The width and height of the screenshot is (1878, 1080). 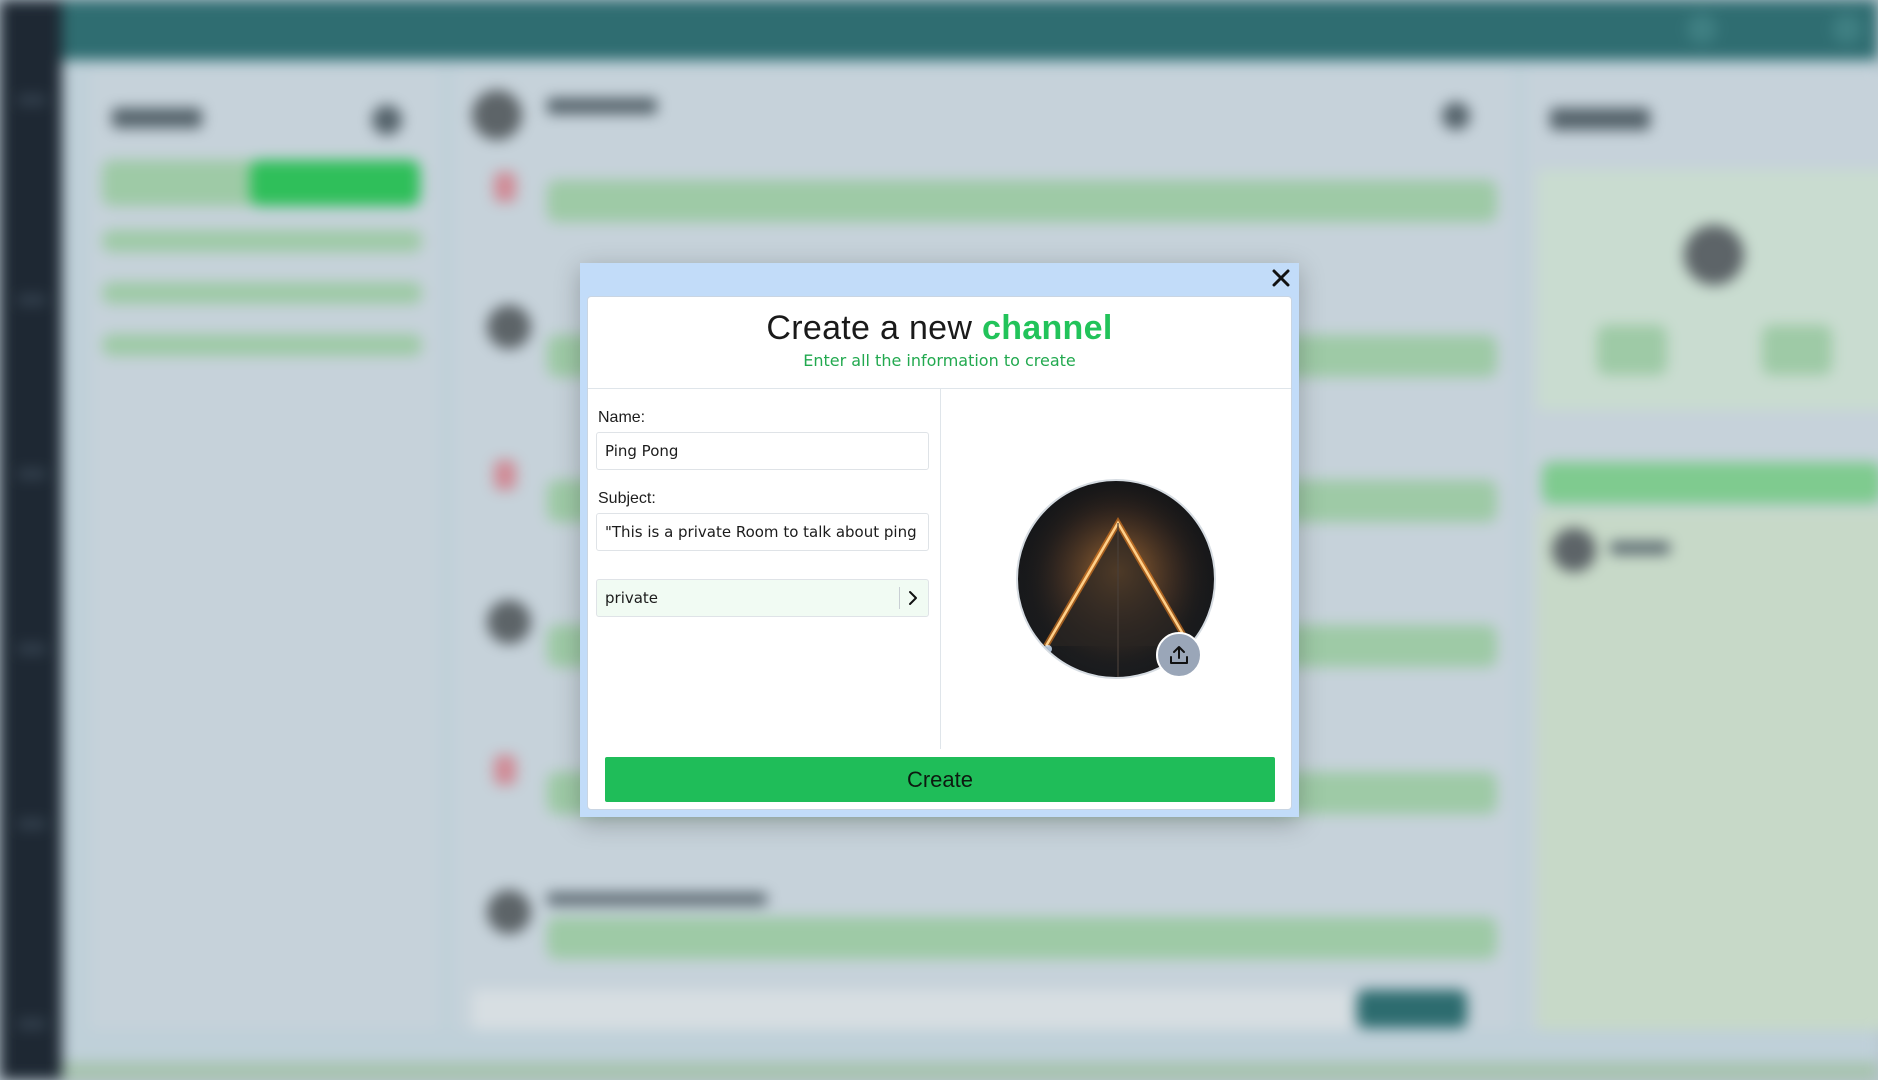 I want to click on close-button, so click(x=1281, y=278).